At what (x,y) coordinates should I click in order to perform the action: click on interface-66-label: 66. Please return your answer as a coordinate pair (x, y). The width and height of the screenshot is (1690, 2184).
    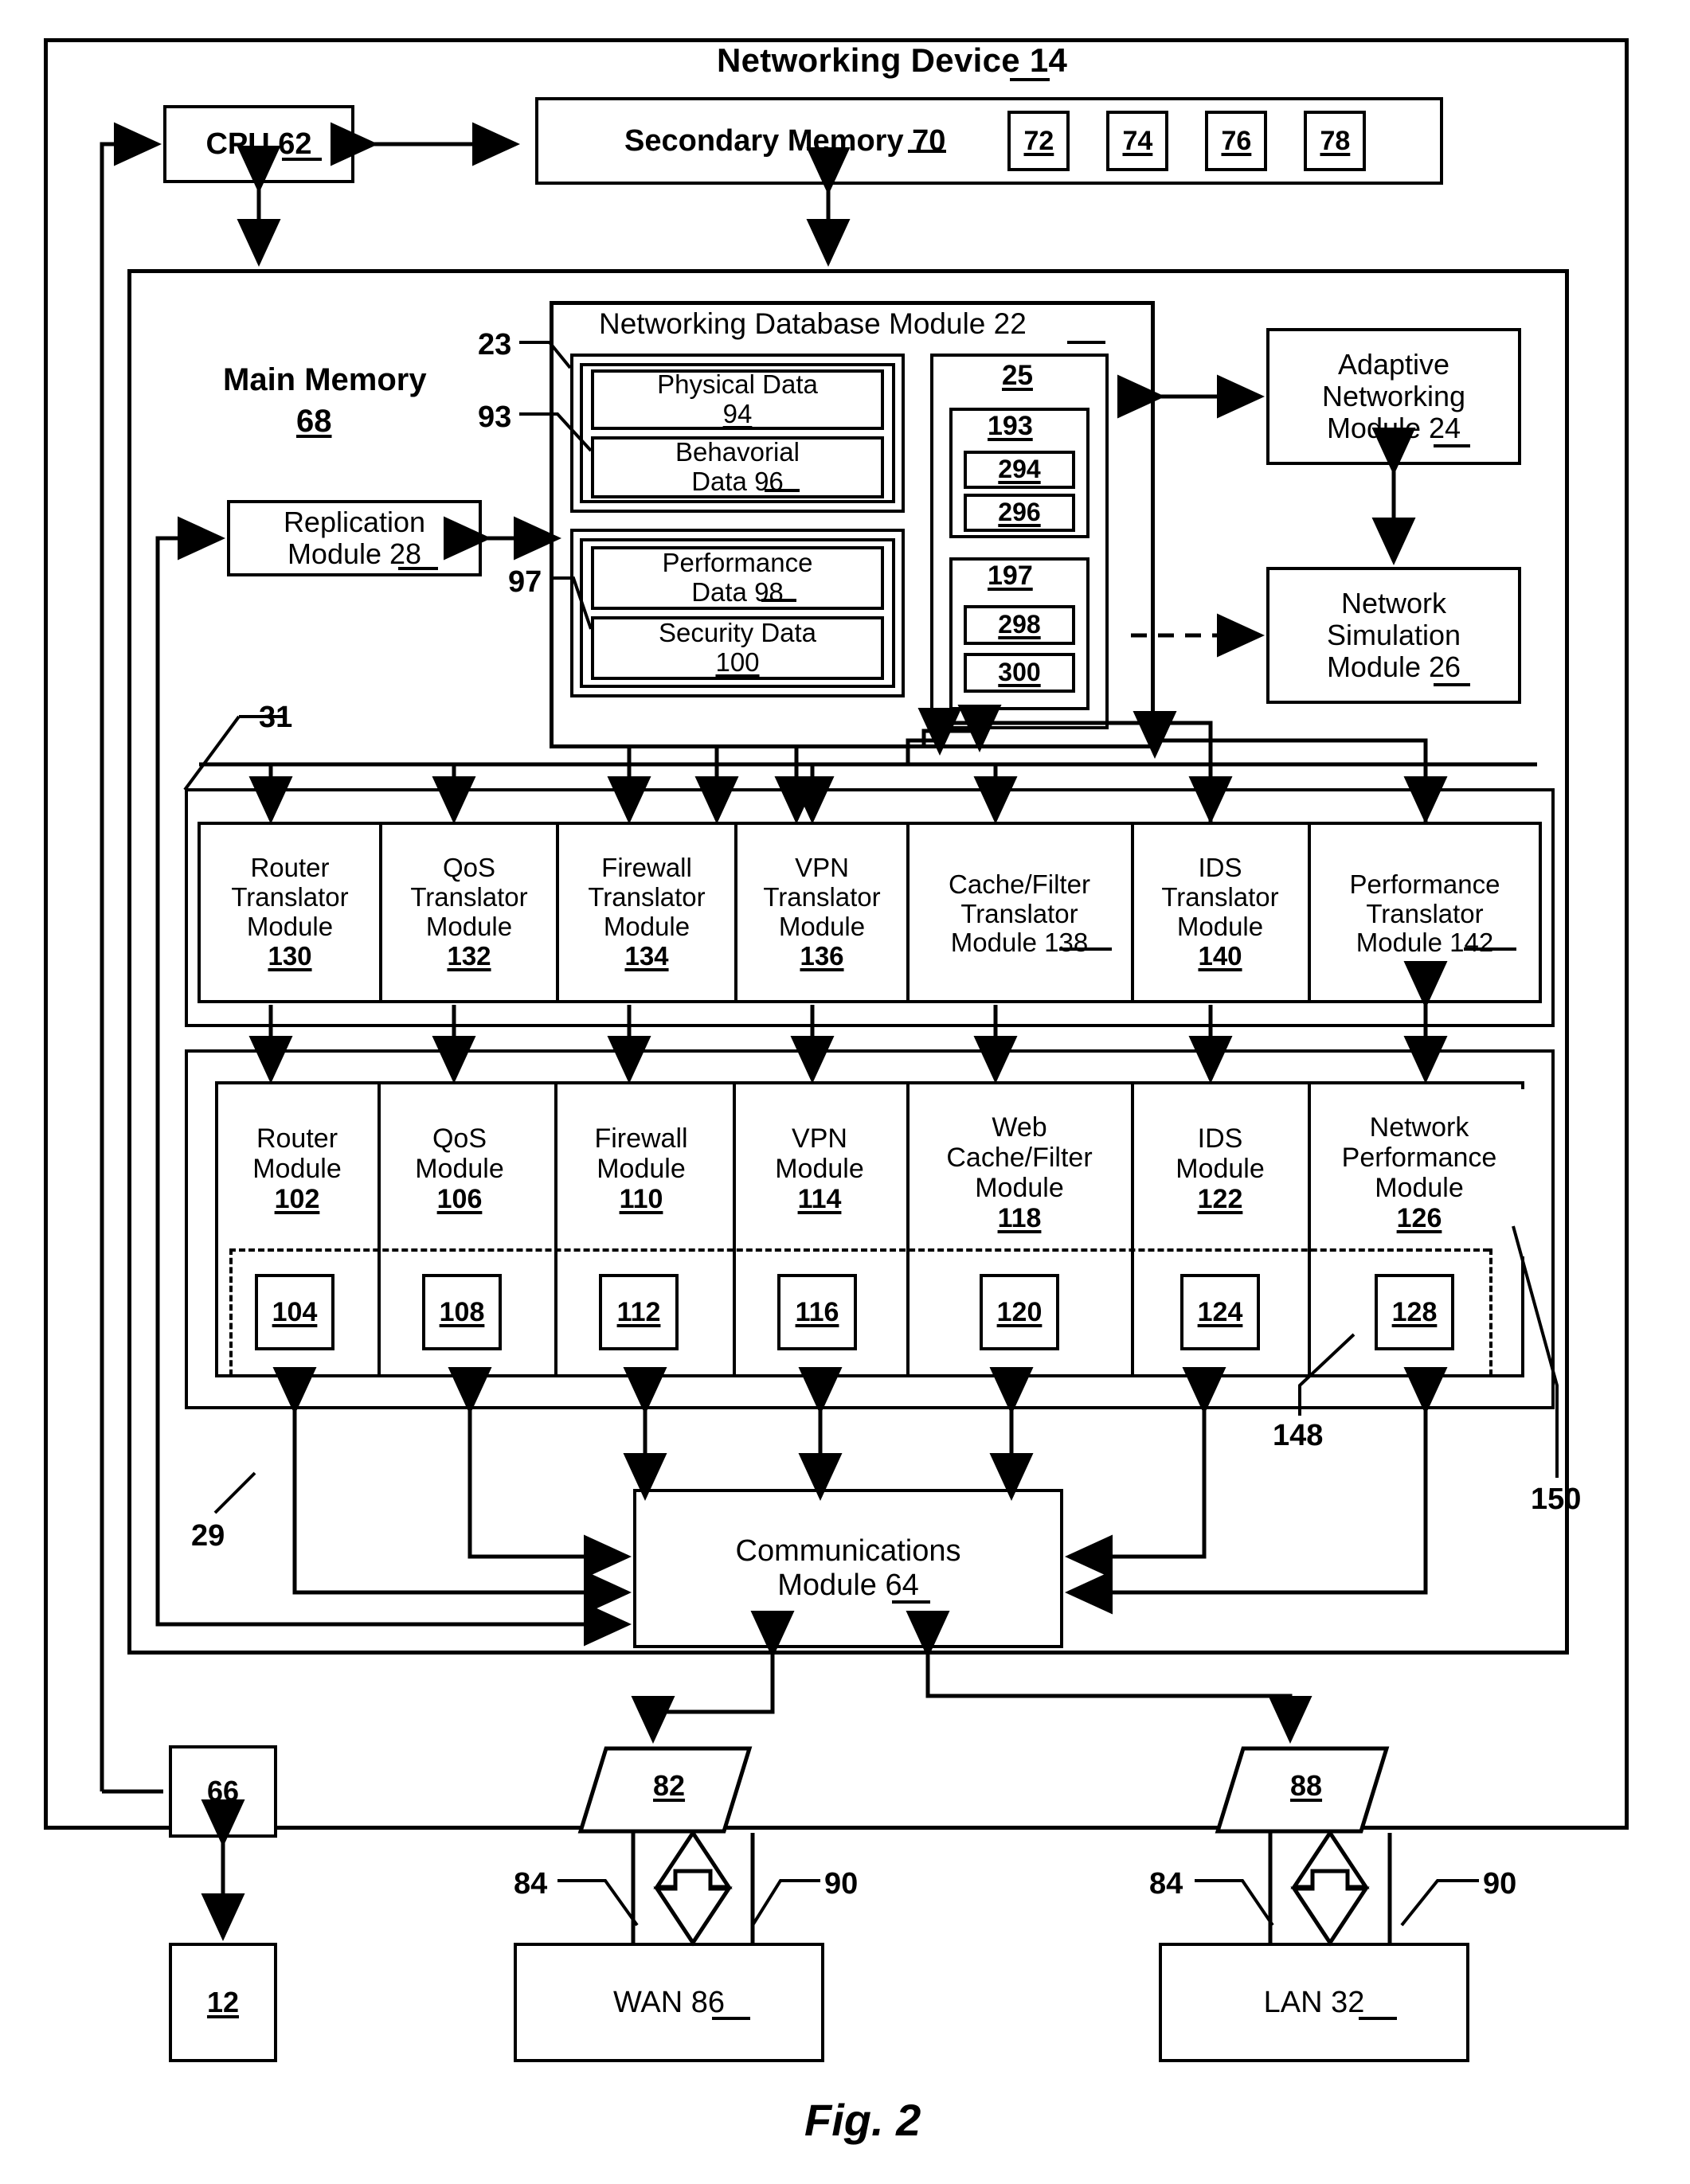
    Looking at the image, I should click on (223, 1790).